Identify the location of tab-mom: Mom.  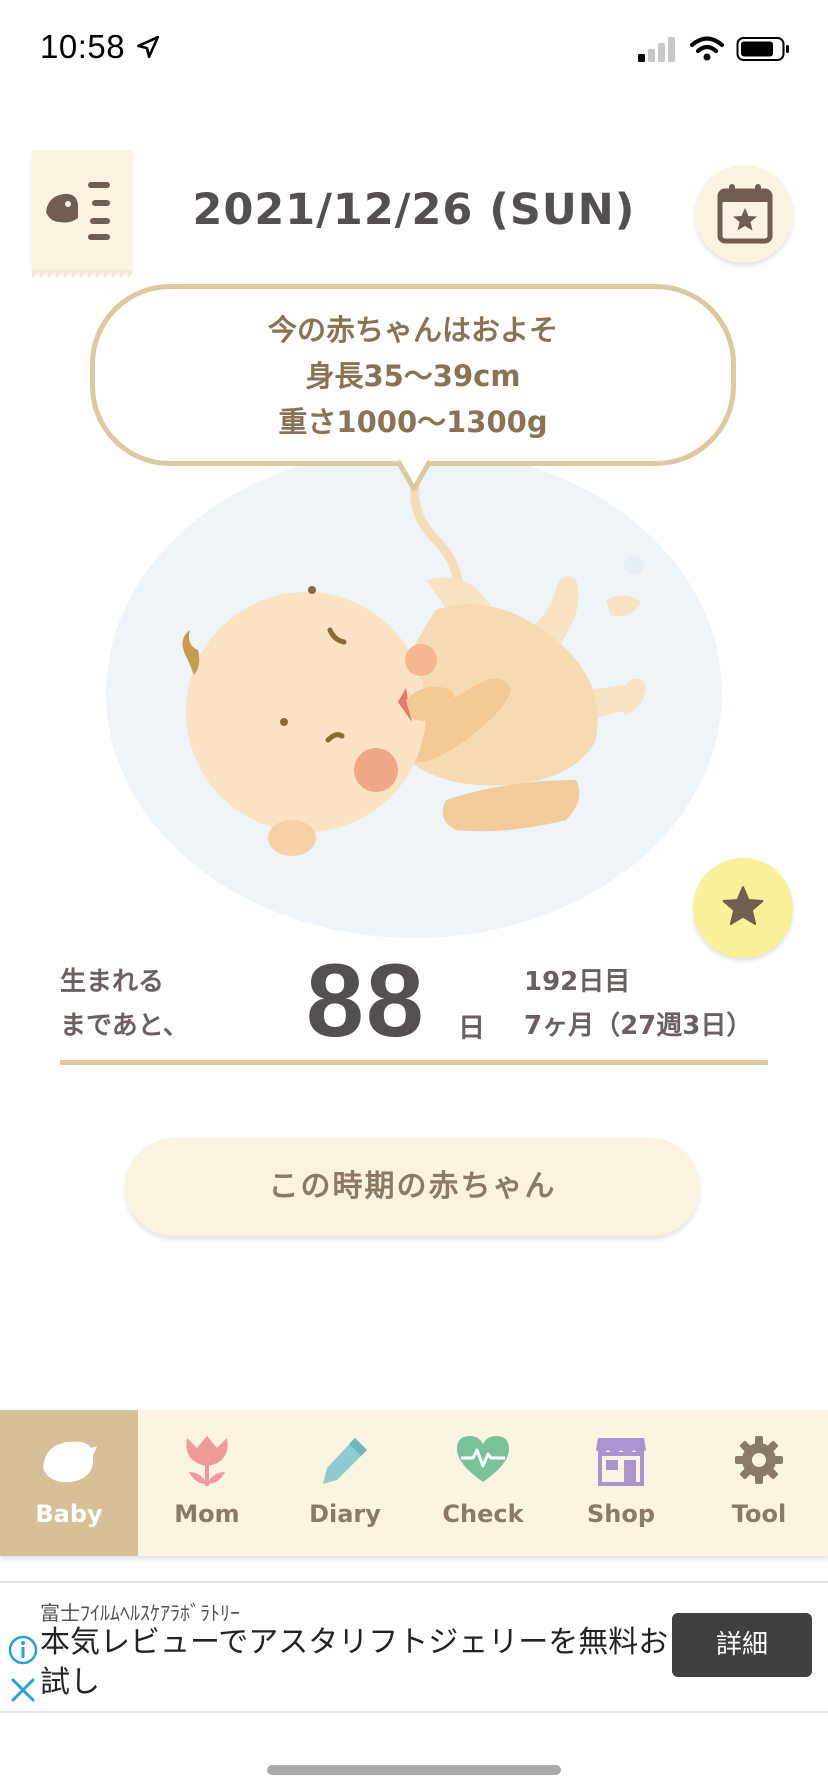
(207, 1483).